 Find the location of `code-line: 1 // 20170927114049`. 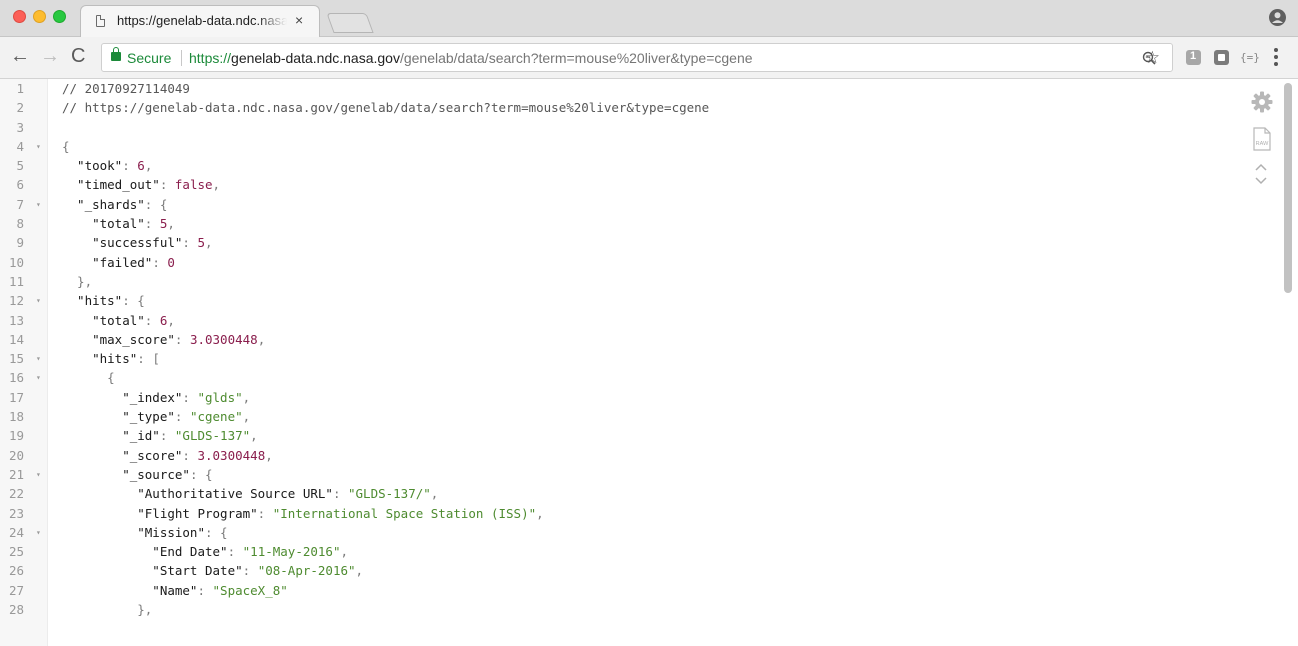

code-line: 1 // 20170927114049 is located at coordinates (620, 88).